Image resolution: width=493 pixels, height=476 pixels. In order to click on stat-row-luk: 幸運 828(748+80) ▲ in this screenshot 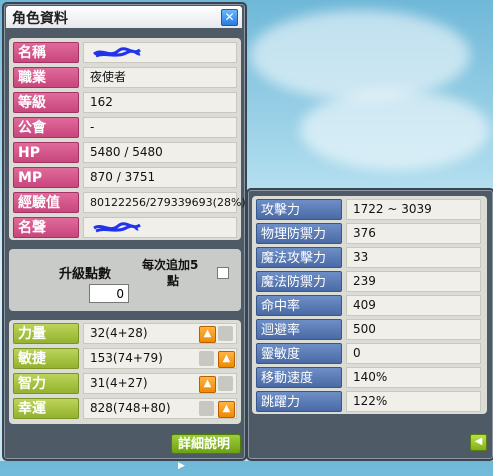, I will do `click(125, 409)`.